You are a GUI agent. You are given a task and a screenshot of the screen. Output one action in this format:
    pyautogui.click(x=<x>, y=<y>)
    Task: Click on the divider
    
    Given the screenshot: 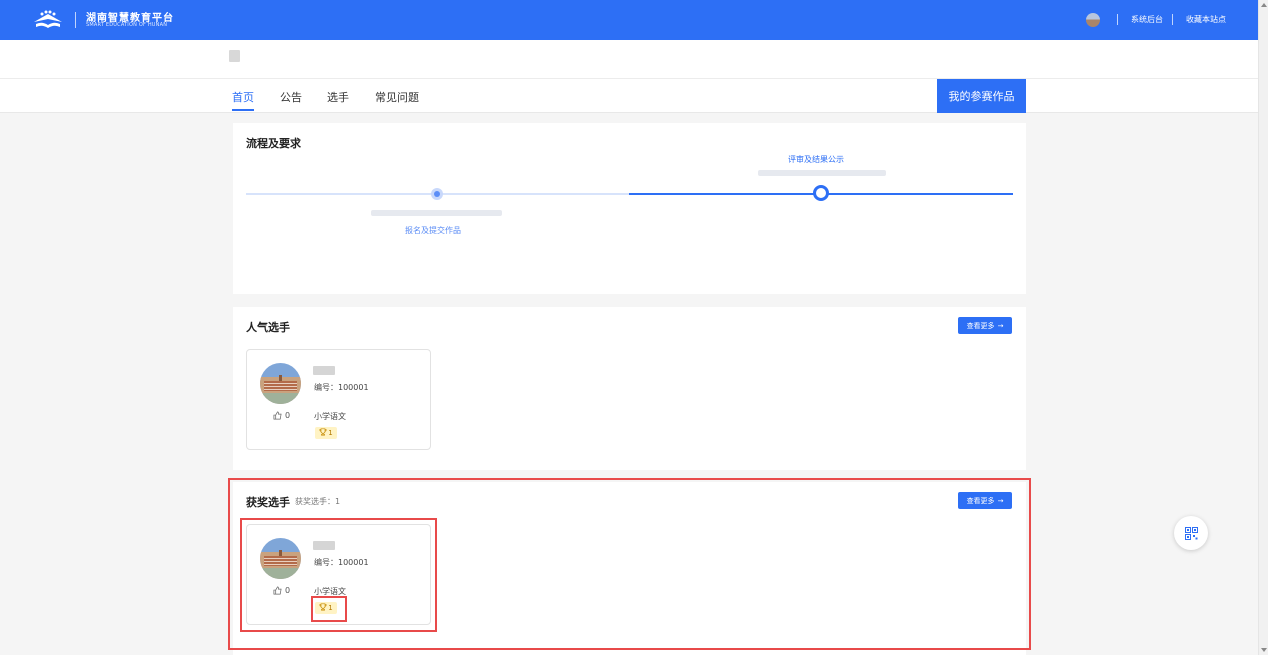 What is the action you would take?
    pyautogui.click(x=629, y=78)
    